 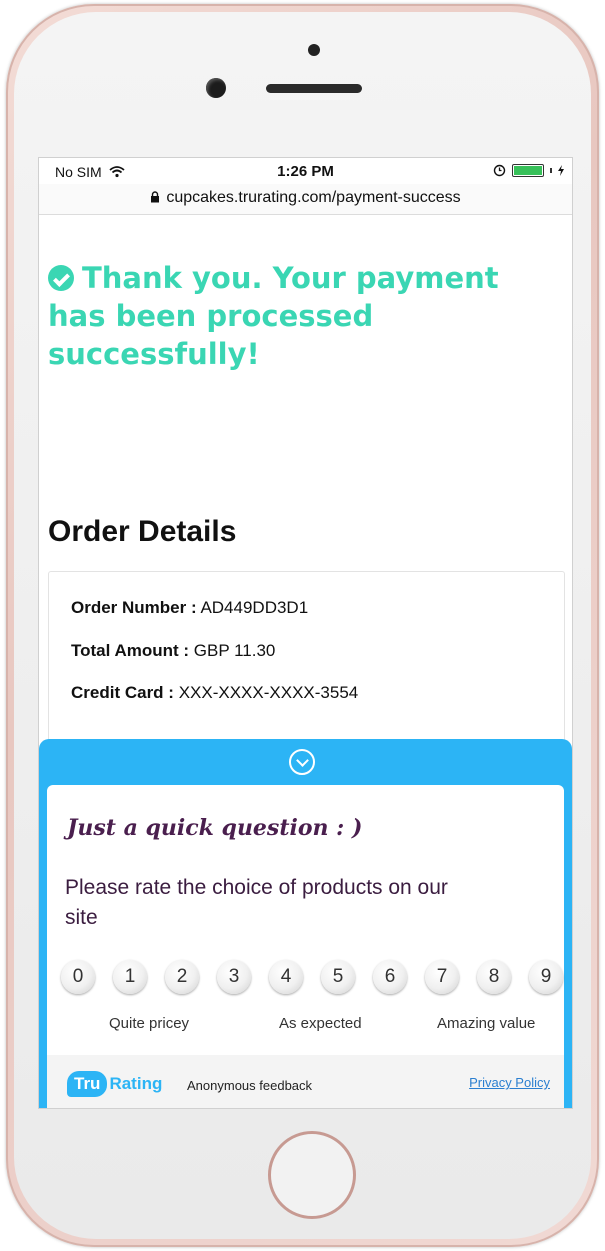 I want to click on battery-cap, so click(x=551, y=170).